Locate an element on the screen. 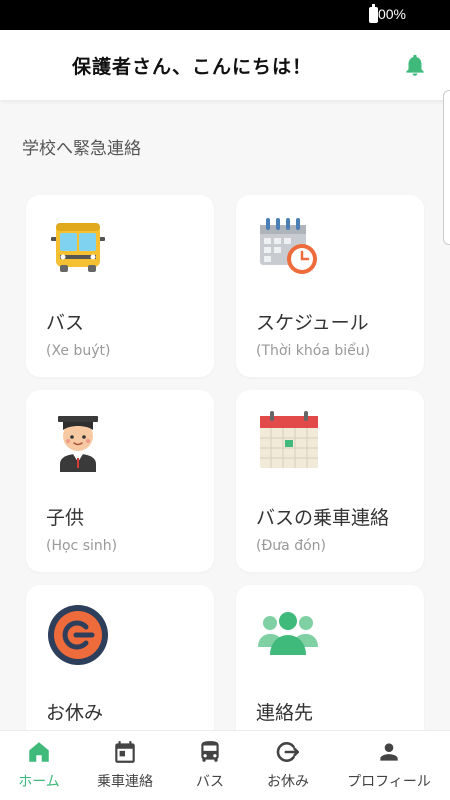  nav-bus: バス is located at coordinates (210, 765).